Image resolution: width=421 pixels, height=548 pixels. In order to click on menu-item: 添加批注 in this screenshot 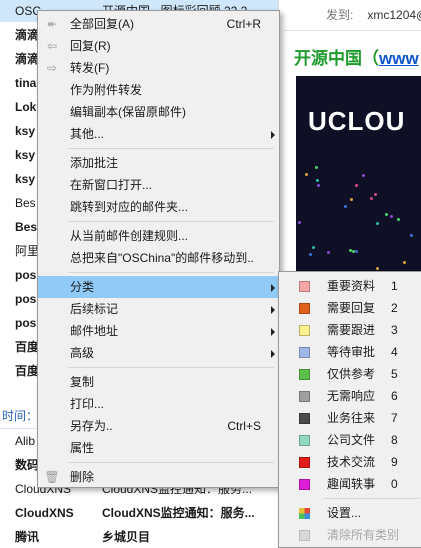, I will do `click(158, 163)`.